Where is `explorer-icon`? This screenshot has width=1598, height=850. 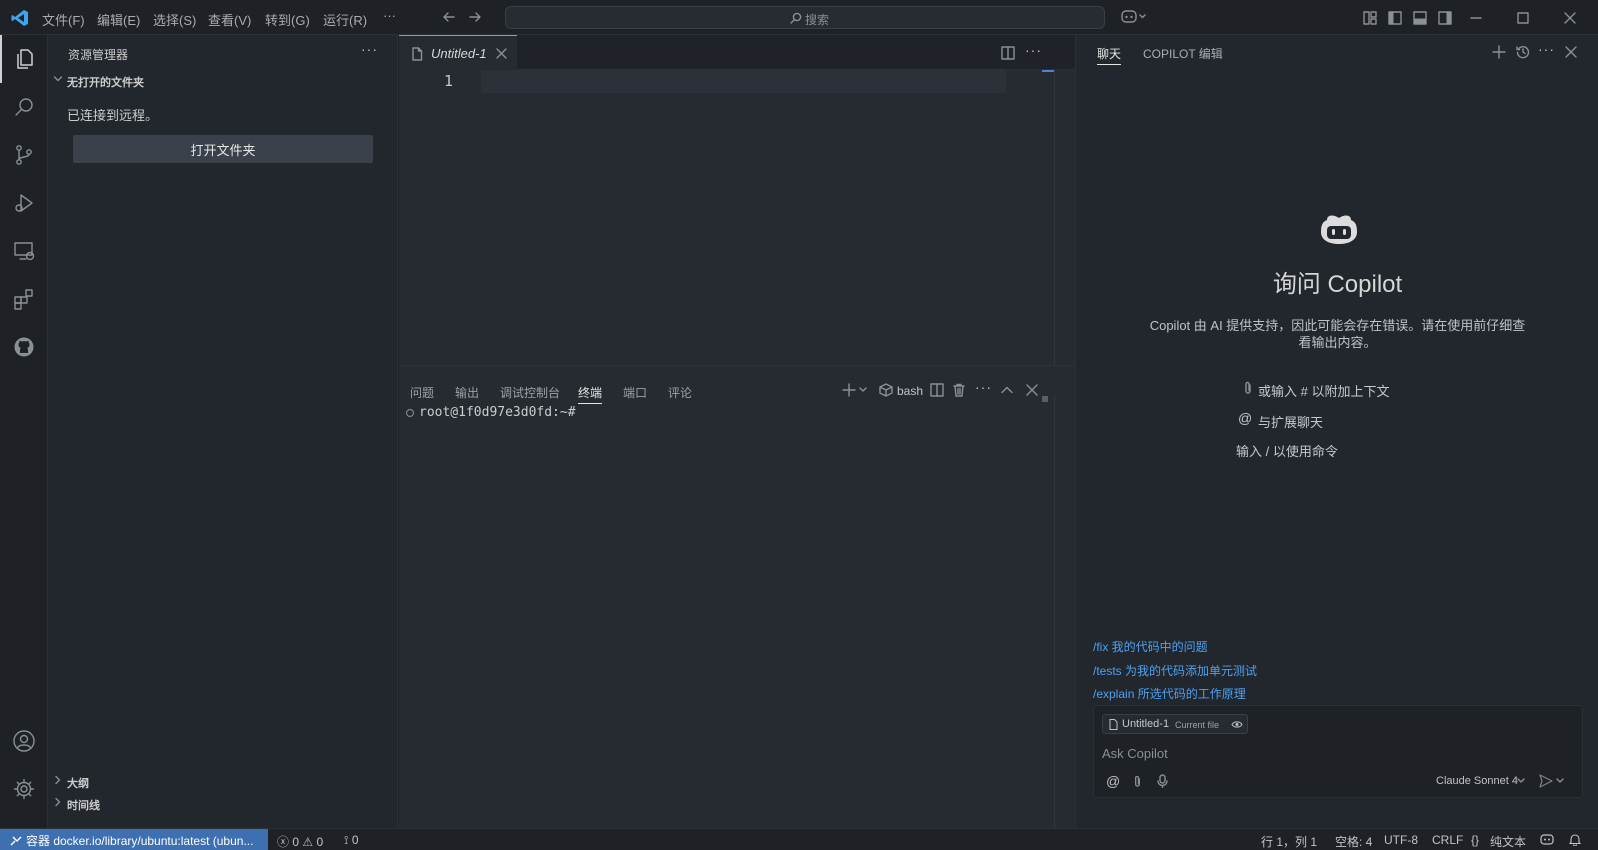 explorer-icon is located at coordinates (24, 59).